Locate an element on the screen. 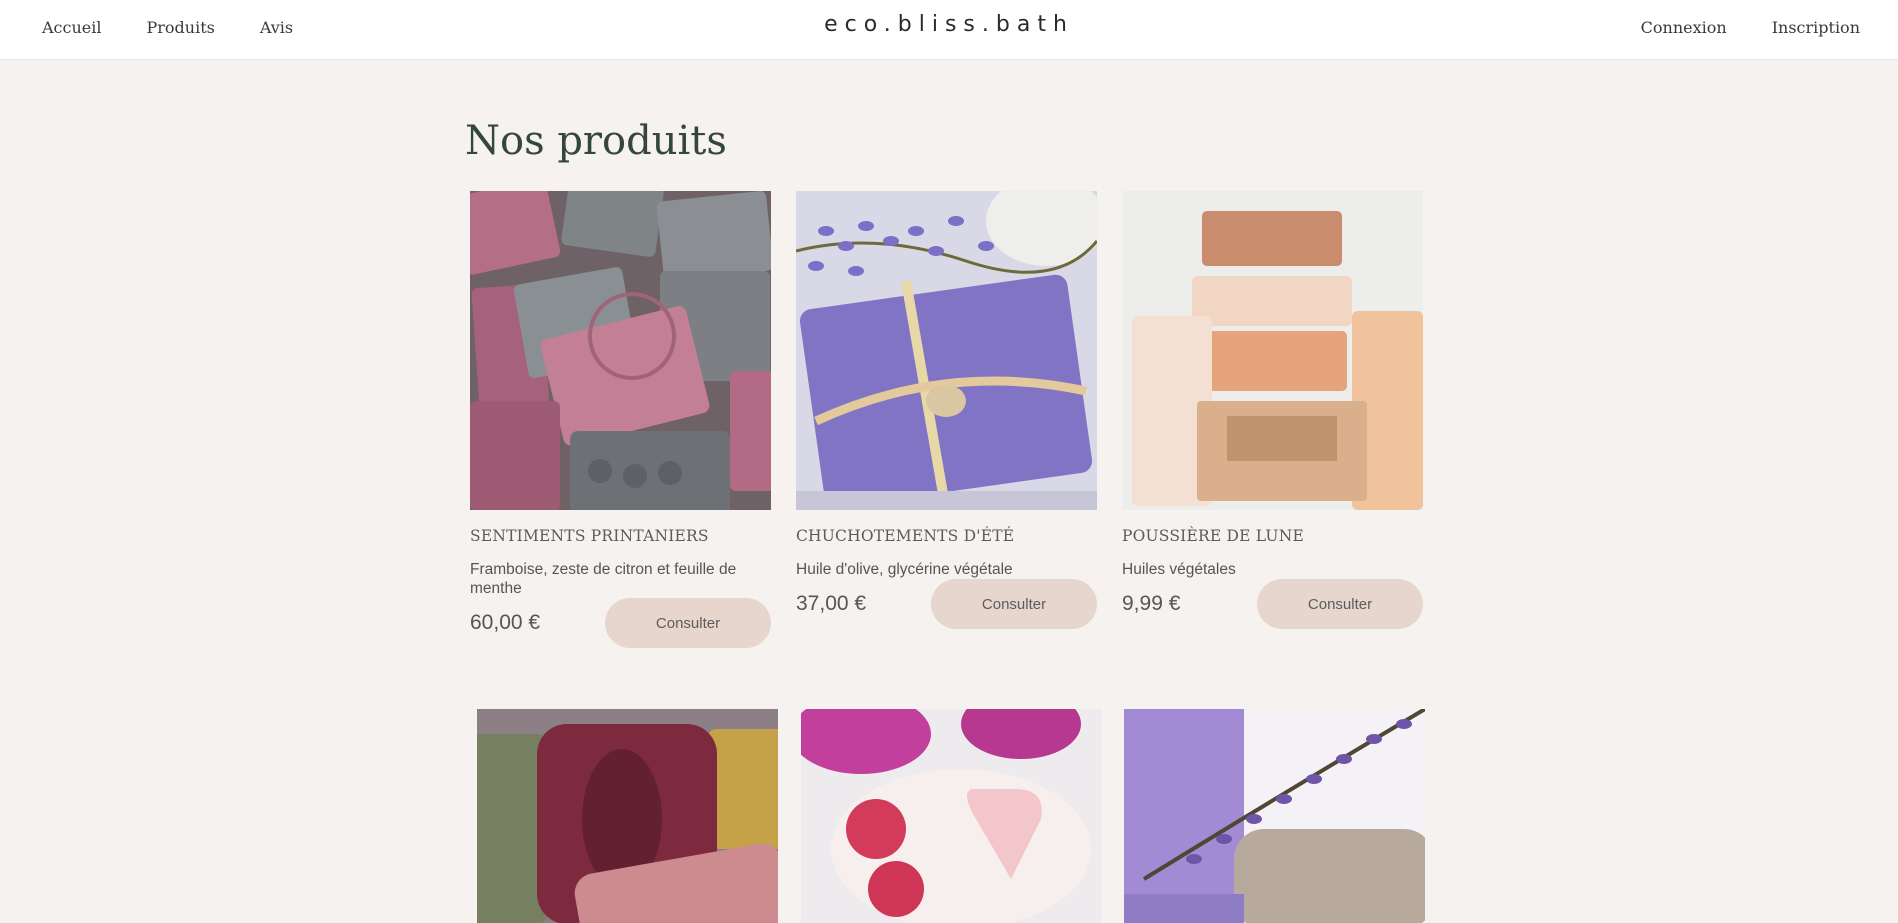 The height and width of the screenshot is (923, 1898). stacked-soaps-photo is located at coordinates (1272, 350).